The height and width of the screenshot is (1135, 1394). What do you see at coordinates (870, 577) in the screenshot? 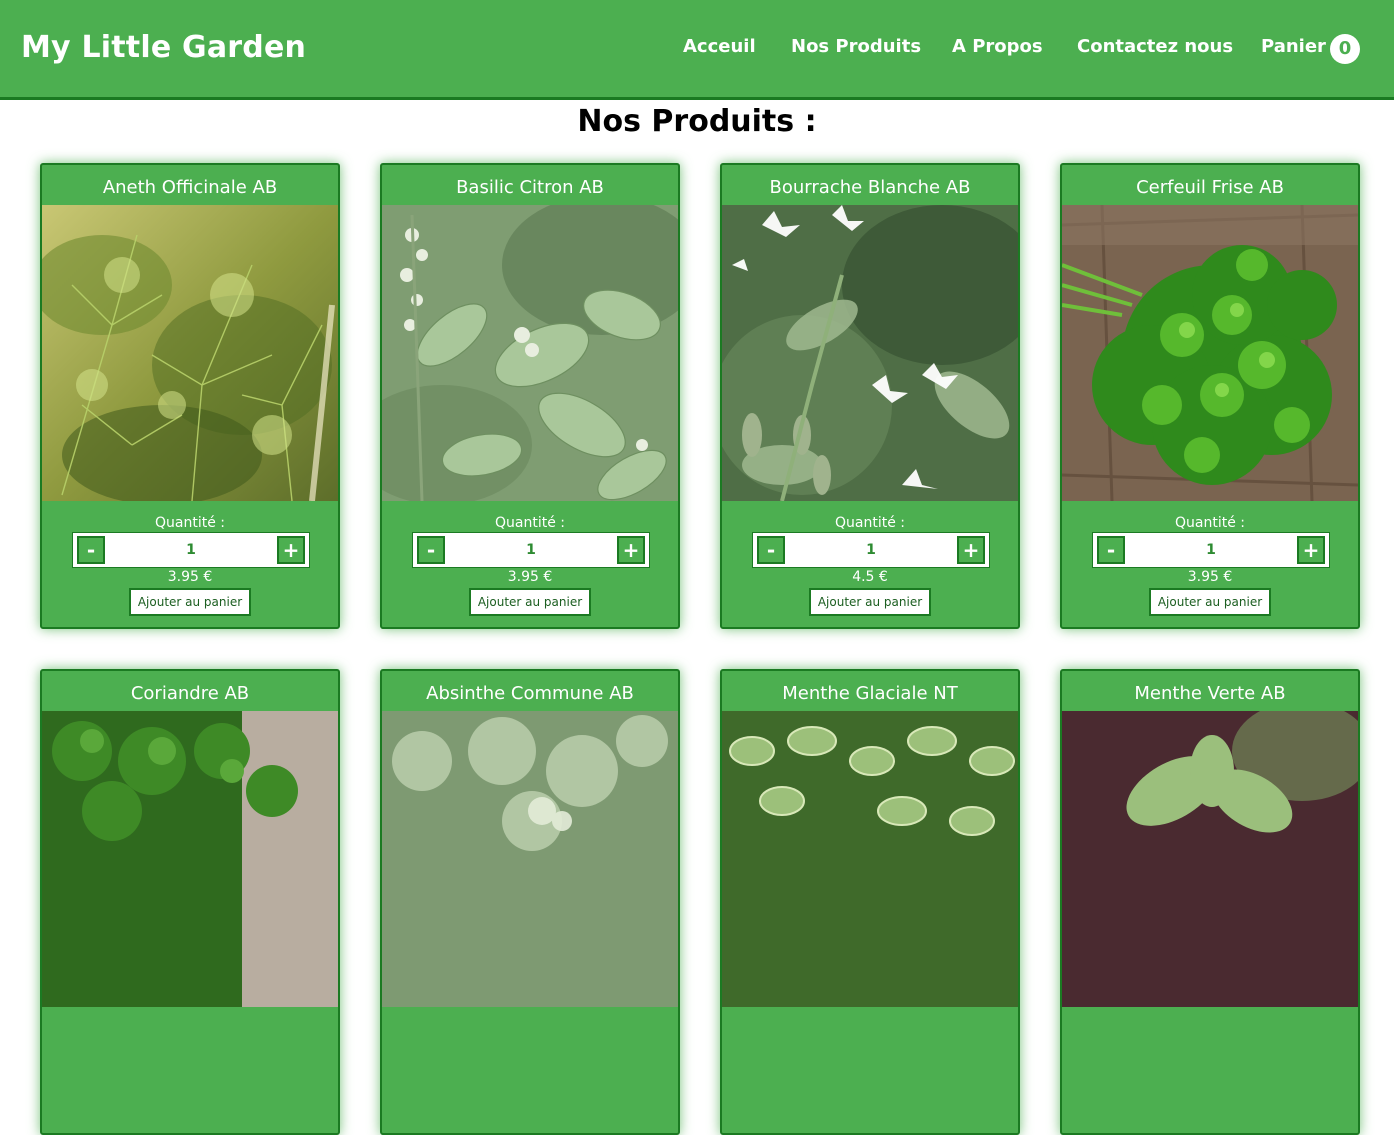
I see `product-price: 4.5 €` at bounding box center [870, 577].